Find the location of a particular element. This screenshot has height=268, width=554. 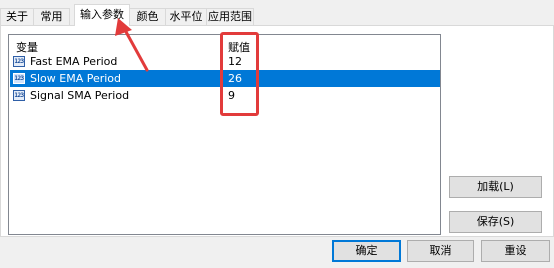

cancel-button: 取消 is located at coordinates (440, 251).